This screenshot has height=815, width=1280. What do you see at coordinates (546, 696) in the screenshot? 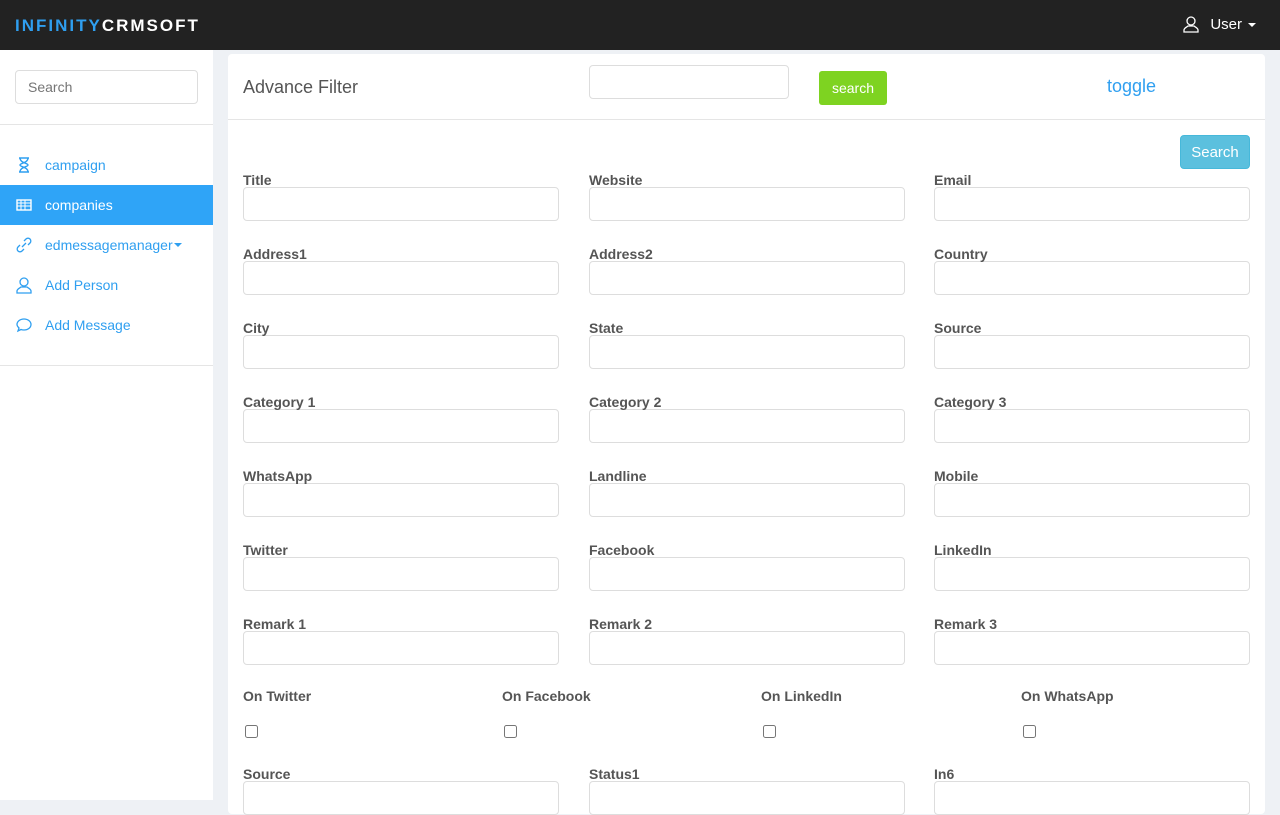
I see `checkbox-label: On Facebook` at bounding box center [546, 696].